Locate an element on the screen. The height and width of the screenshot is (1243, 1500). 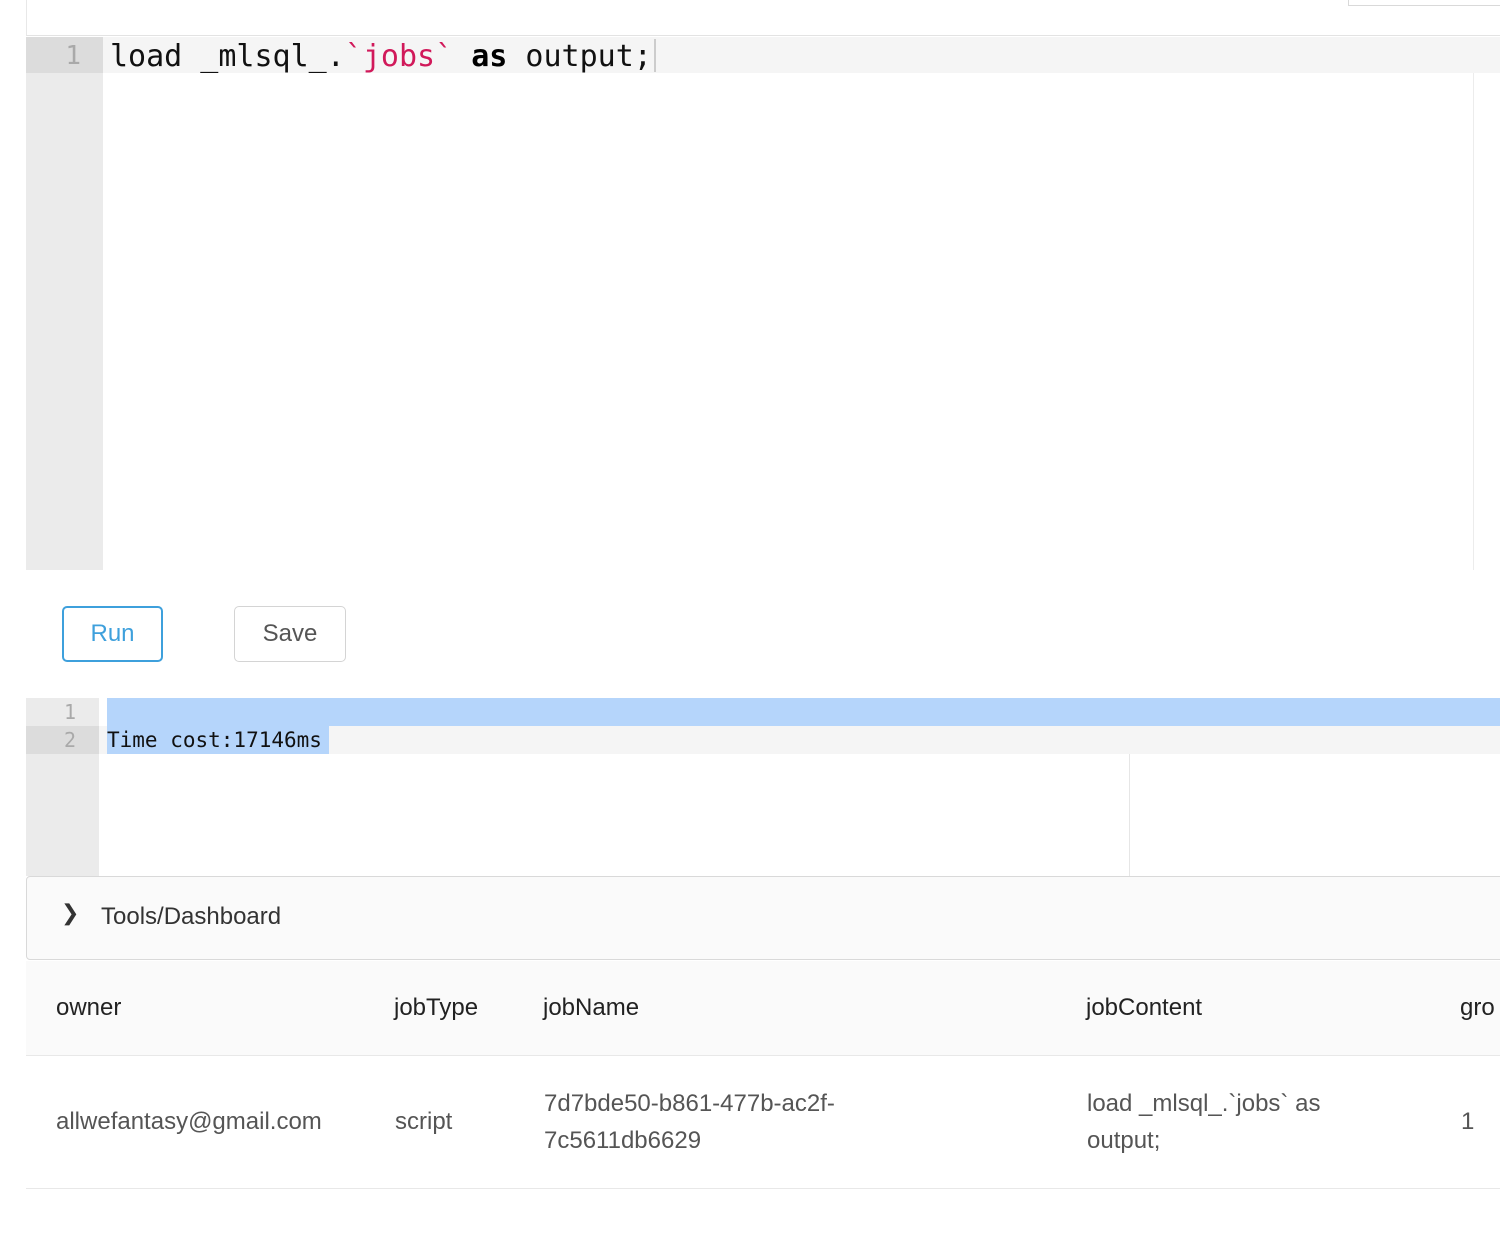
column-header-jobtype: jobType is located at coordinates (436, 1008).